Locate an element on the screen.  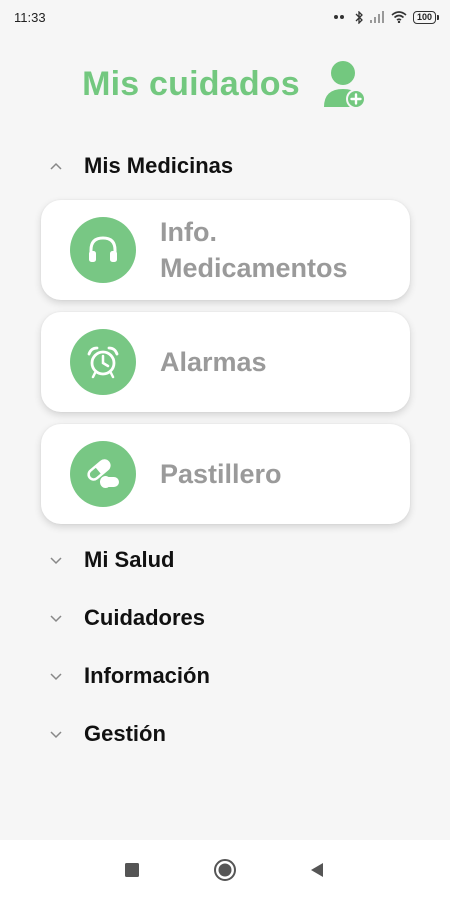
section-gestion: Gestión is located at coordinates (225, 734).